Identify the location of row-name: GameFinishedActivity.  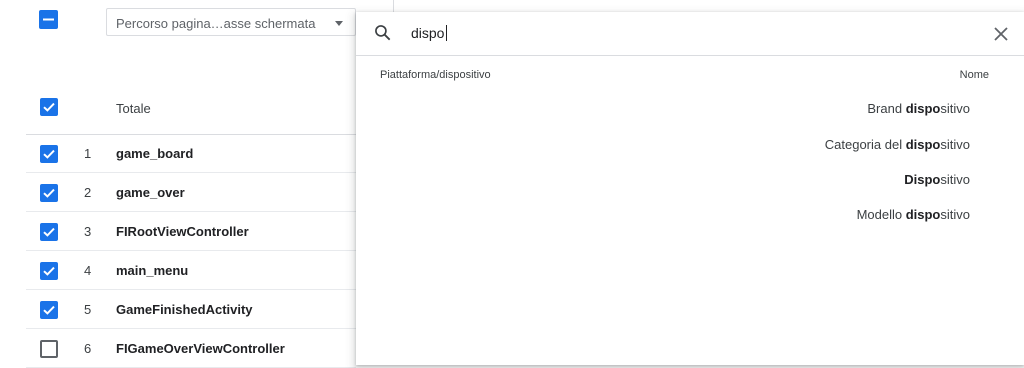
(184, 309).